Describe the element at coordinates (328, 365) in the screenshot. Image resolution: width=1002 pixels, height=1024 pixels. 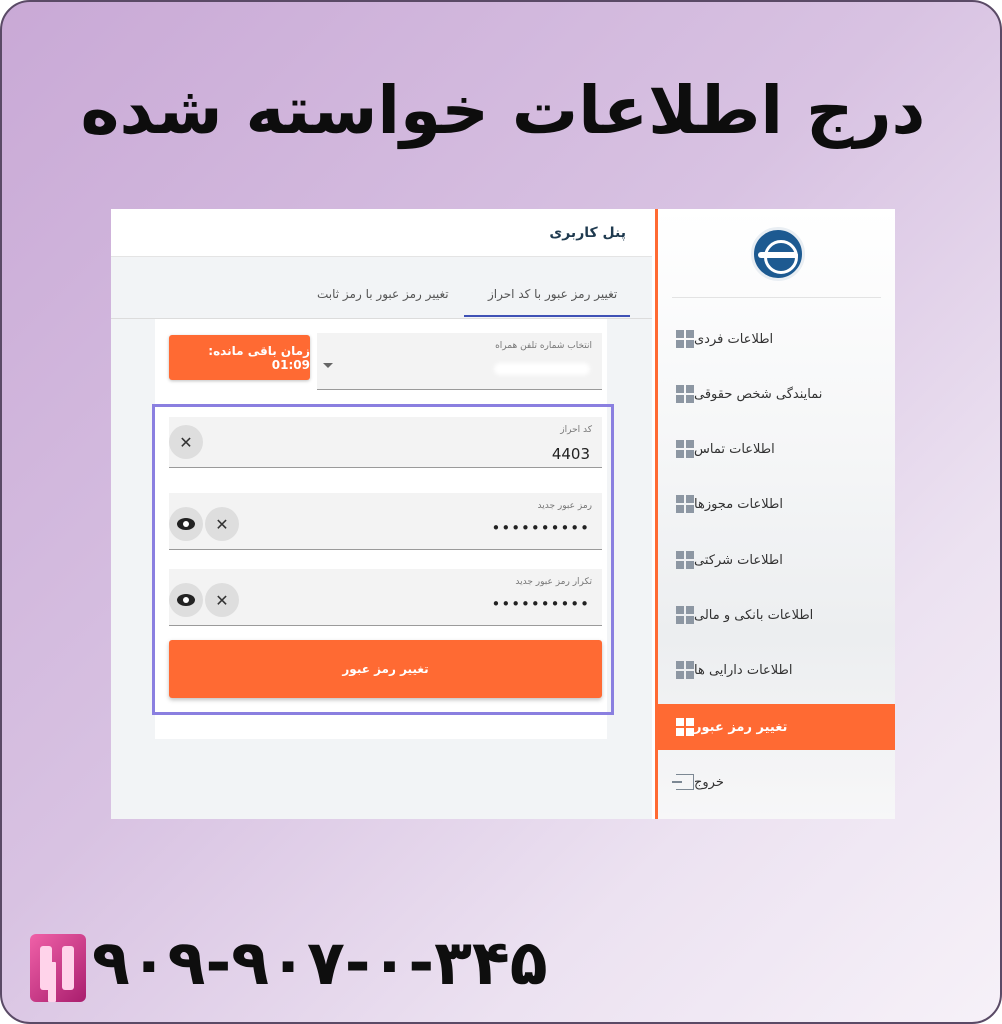
I see `chevron-down-icon` at that location.